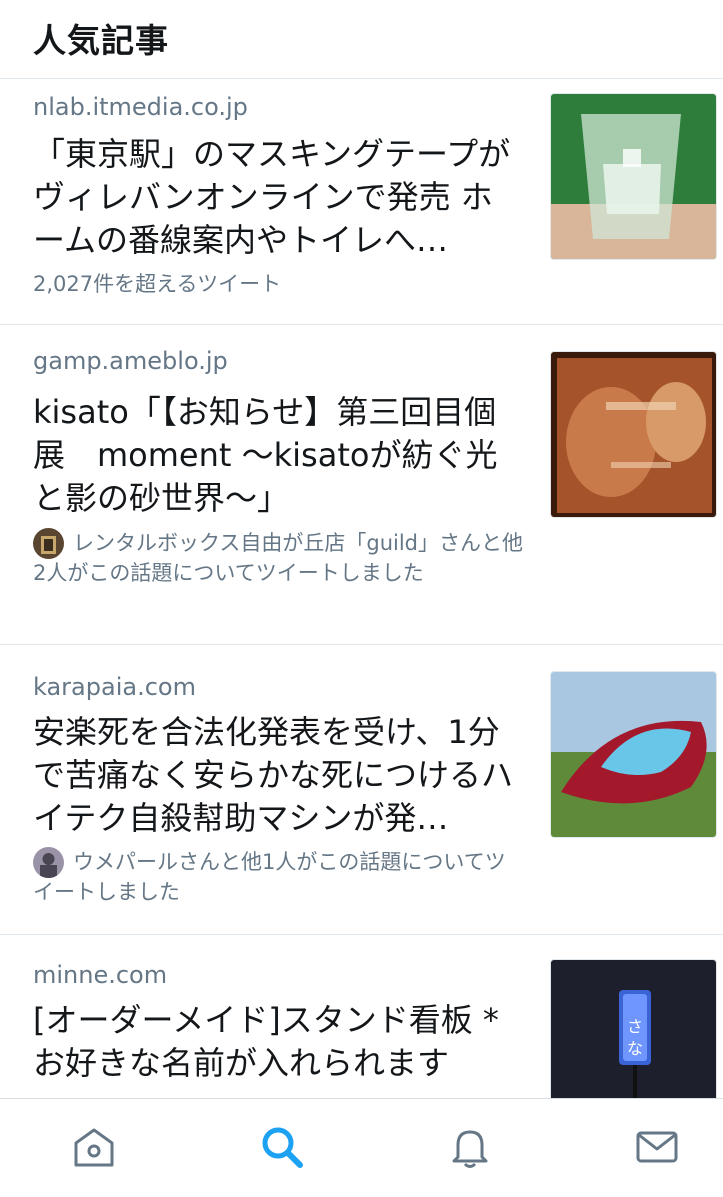  What do you see at coordinates (94, 1147) in the screenshot?
I see `home-icon` at bounding box center [94, 1147].